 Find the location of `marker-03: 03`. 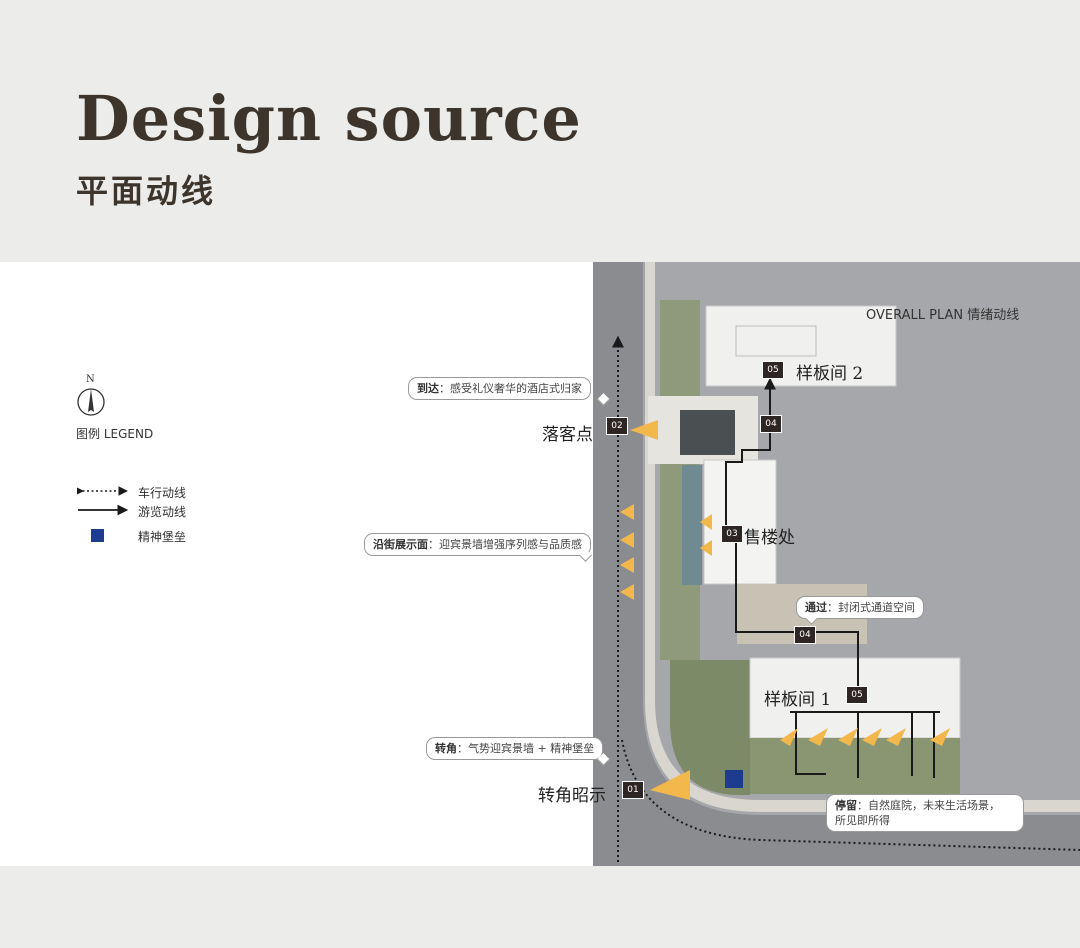

marker-03: 03 is located at coordinates (732, 534).